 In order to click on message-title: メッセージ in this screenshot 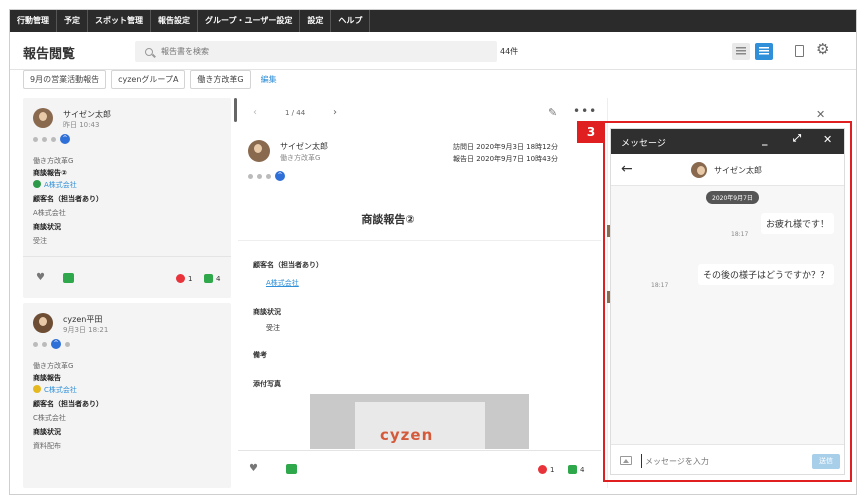, I will do `click(643, 144)`.